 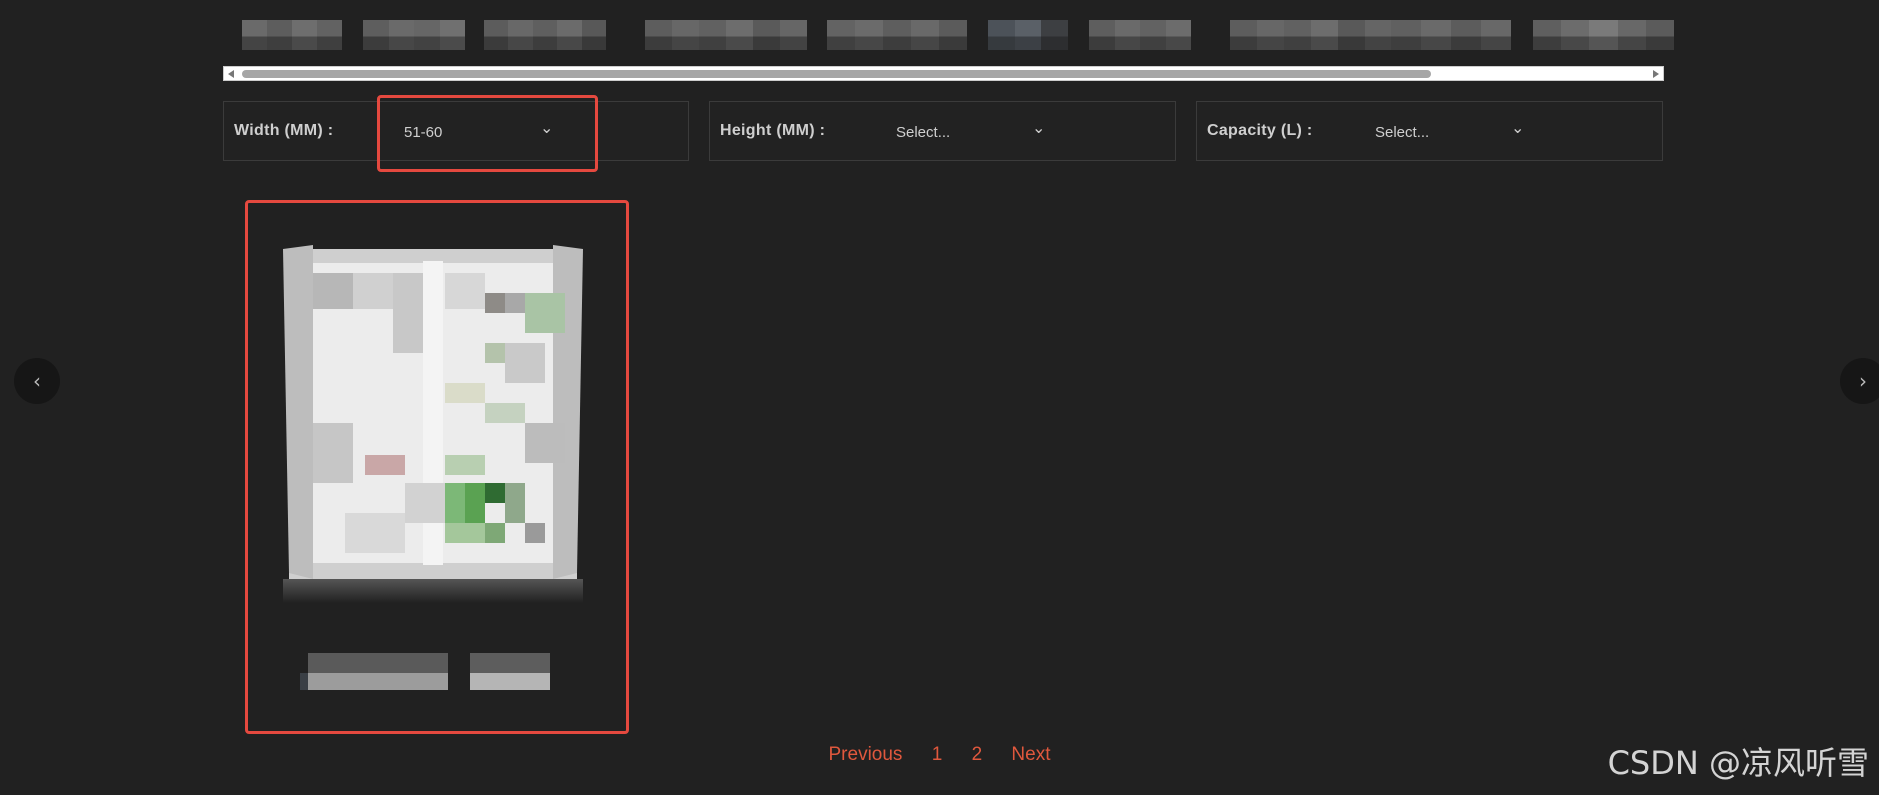 I want to click on previous-page-link: Previous, so click(x=866, y=755).